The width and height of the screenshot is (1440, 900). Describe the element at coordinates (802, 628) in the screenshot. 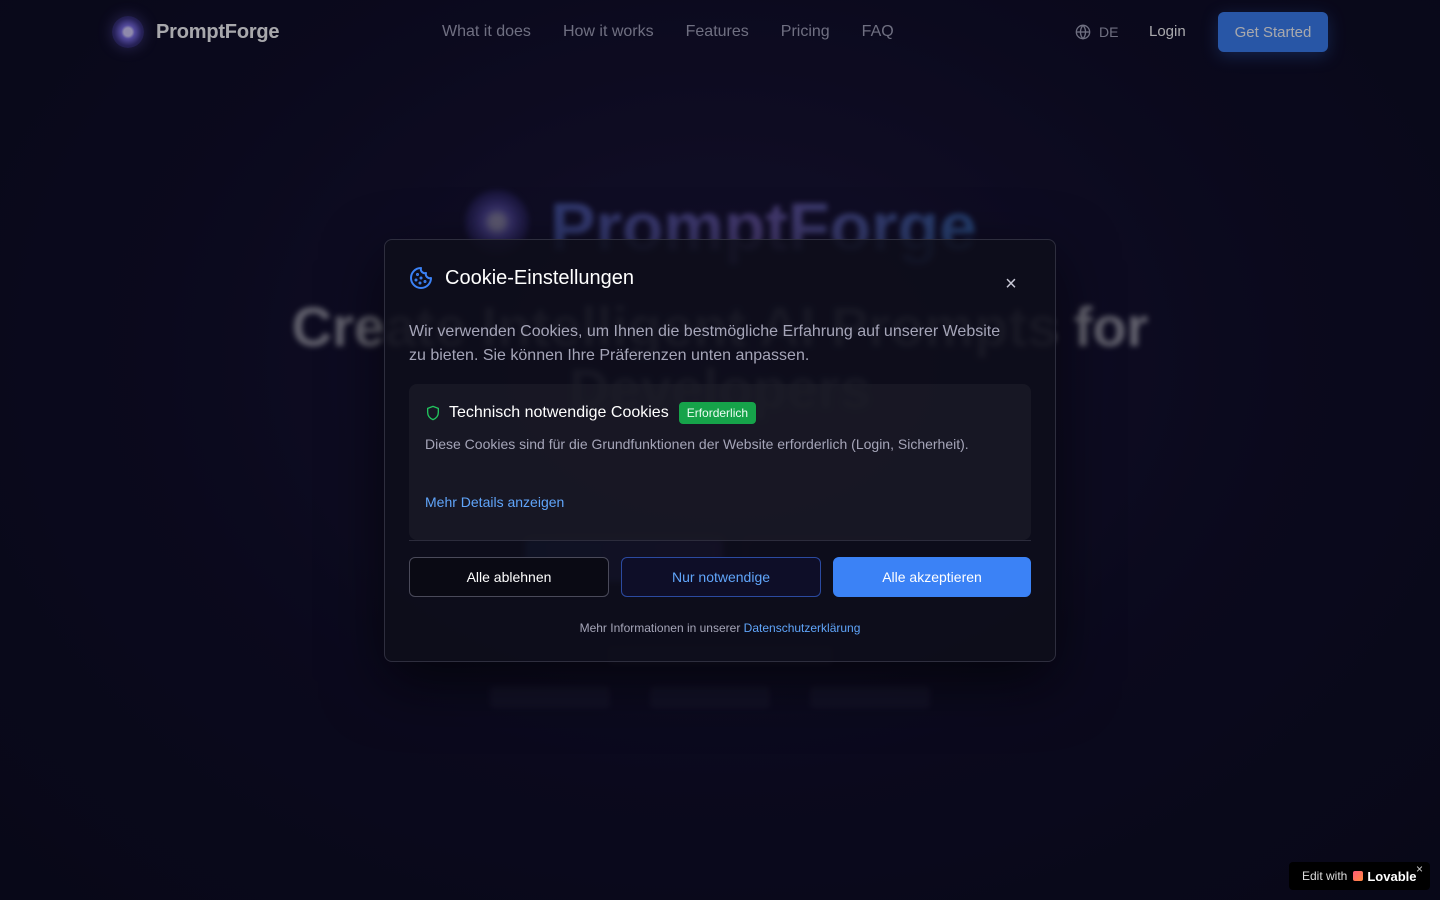

I see `privacy-policy-link: Datenschutzerklärung` at that location.